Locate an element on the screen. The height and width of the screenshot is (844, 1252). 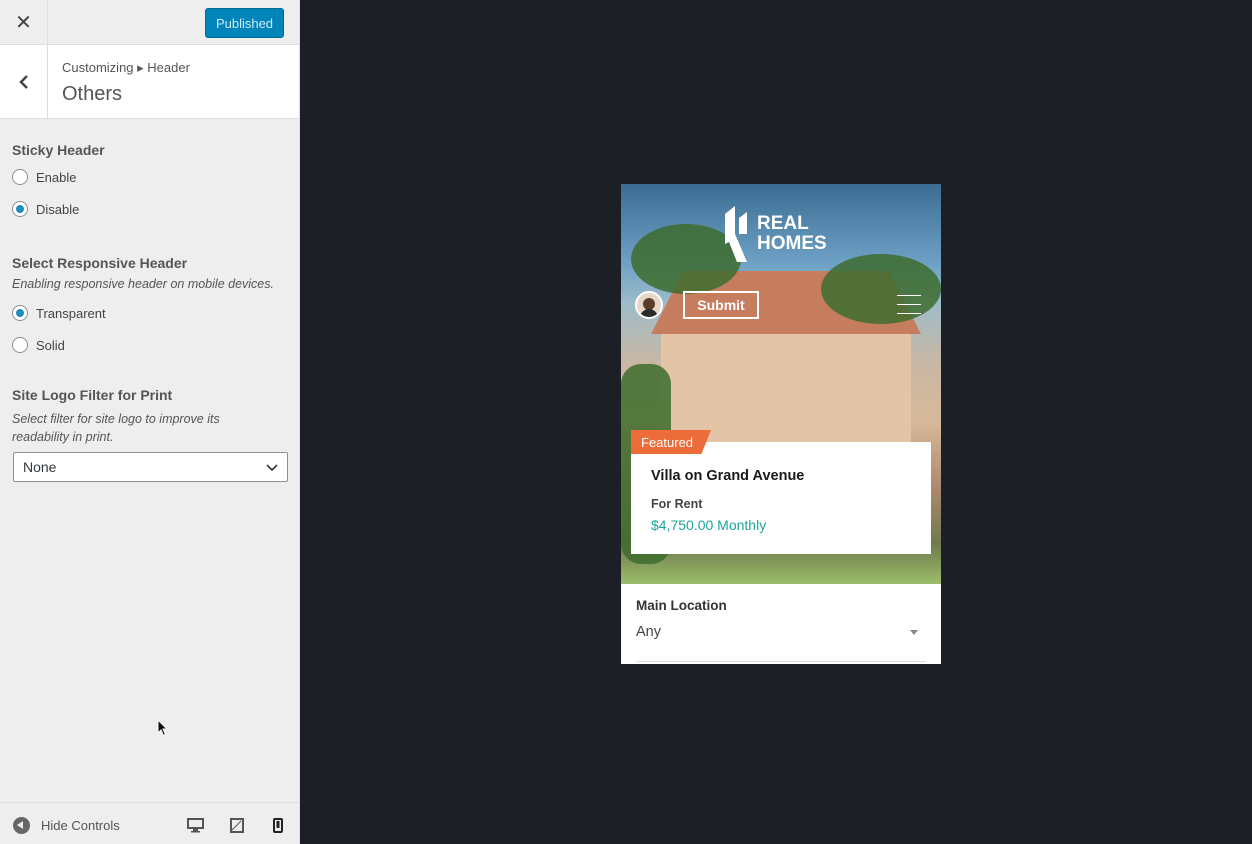
sticky-header-title: Sticky Header is located at coordinates (58, 150).